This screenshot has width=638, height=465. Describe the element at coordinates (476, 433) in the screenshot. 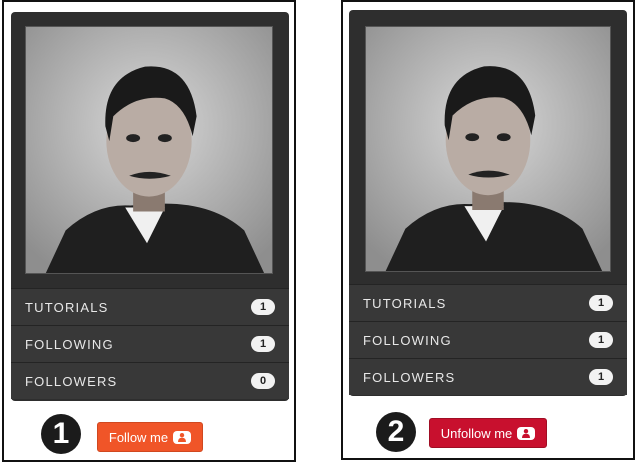

I see `button-label: Unfollow me` at that location.